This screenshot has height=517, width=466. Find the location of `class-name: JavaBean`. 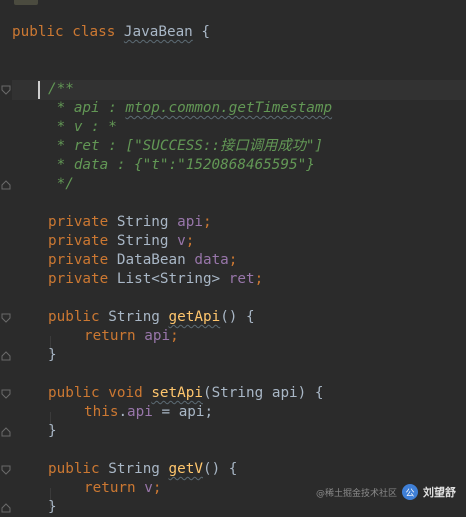

class-name: JavaBean is located at coordinates (158, 32).